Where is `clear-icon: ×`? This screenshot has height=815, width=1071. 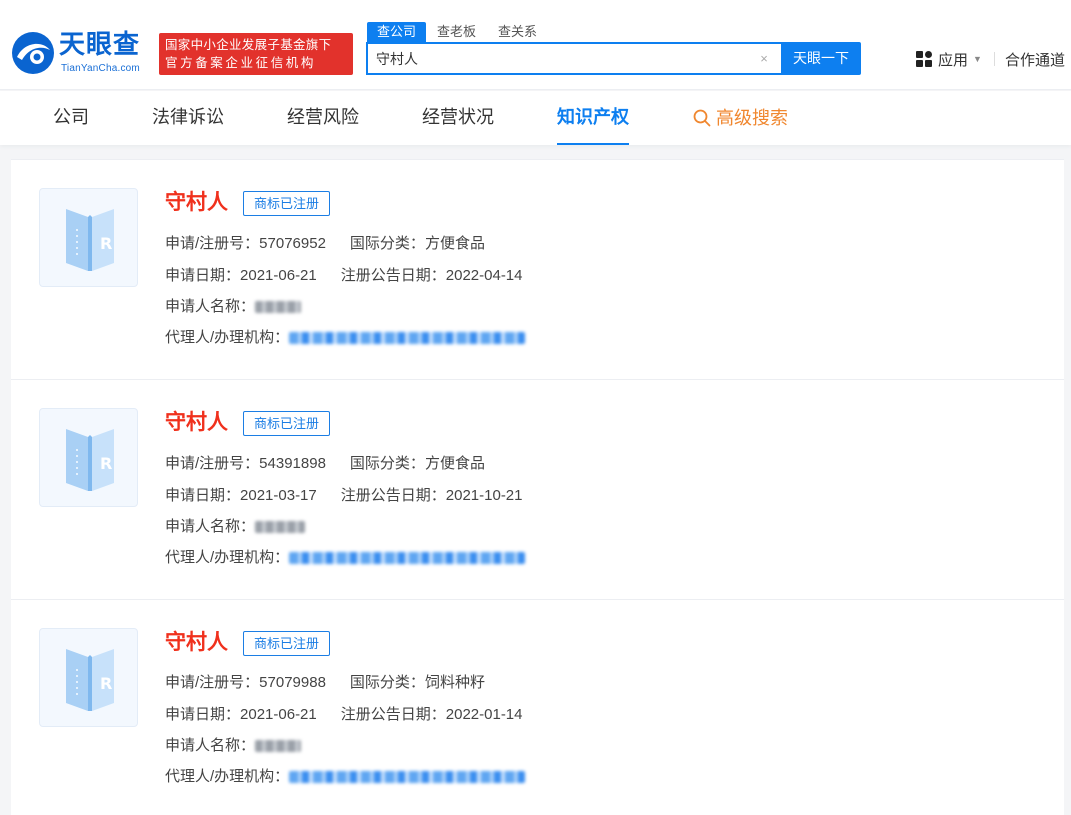 clear-icon: × is located at coordinates (764, 59).